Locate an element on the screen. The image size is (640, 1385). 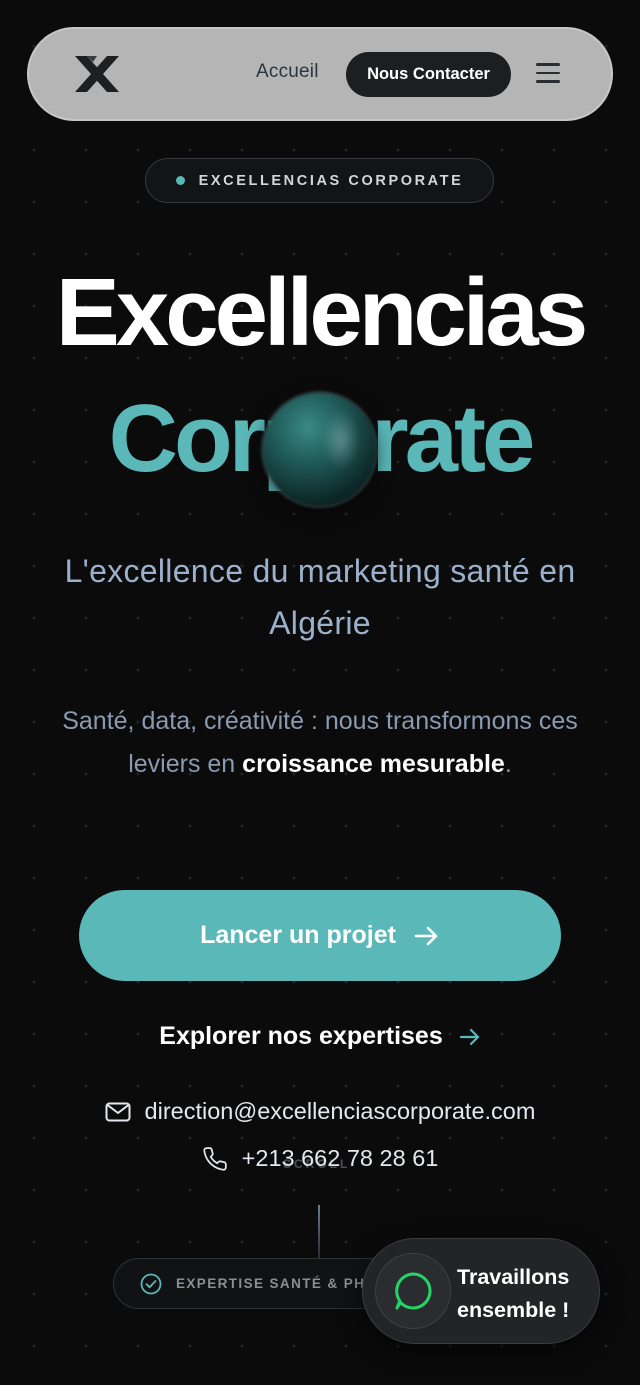
check-circle-icon is located at coordinates (151, 1283).